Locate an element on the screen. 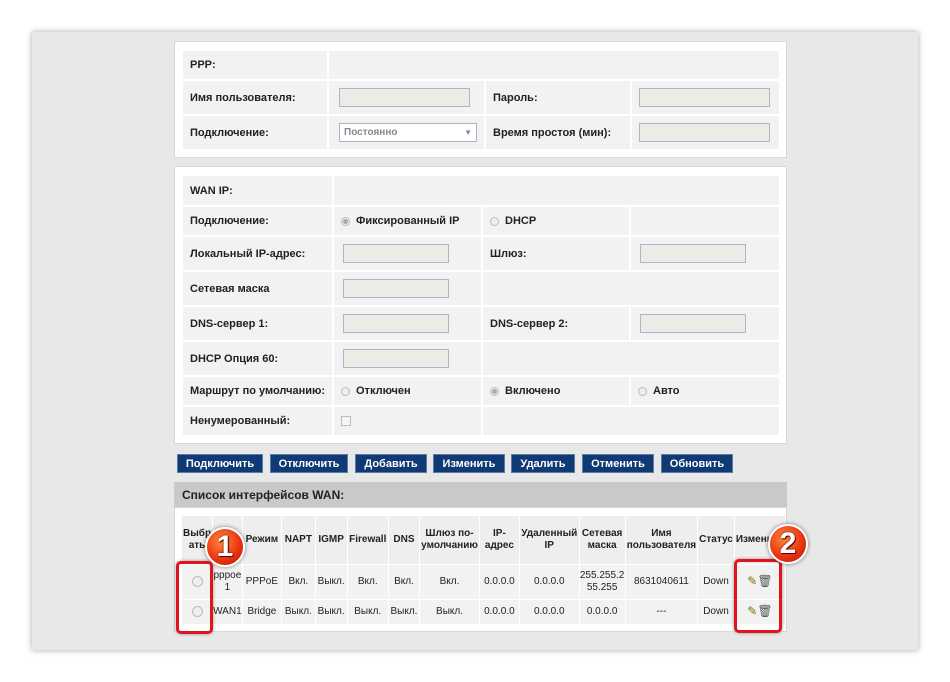 This screenshot has height=682, width=950. dhcp-radio is located at coordinates (494, 221).